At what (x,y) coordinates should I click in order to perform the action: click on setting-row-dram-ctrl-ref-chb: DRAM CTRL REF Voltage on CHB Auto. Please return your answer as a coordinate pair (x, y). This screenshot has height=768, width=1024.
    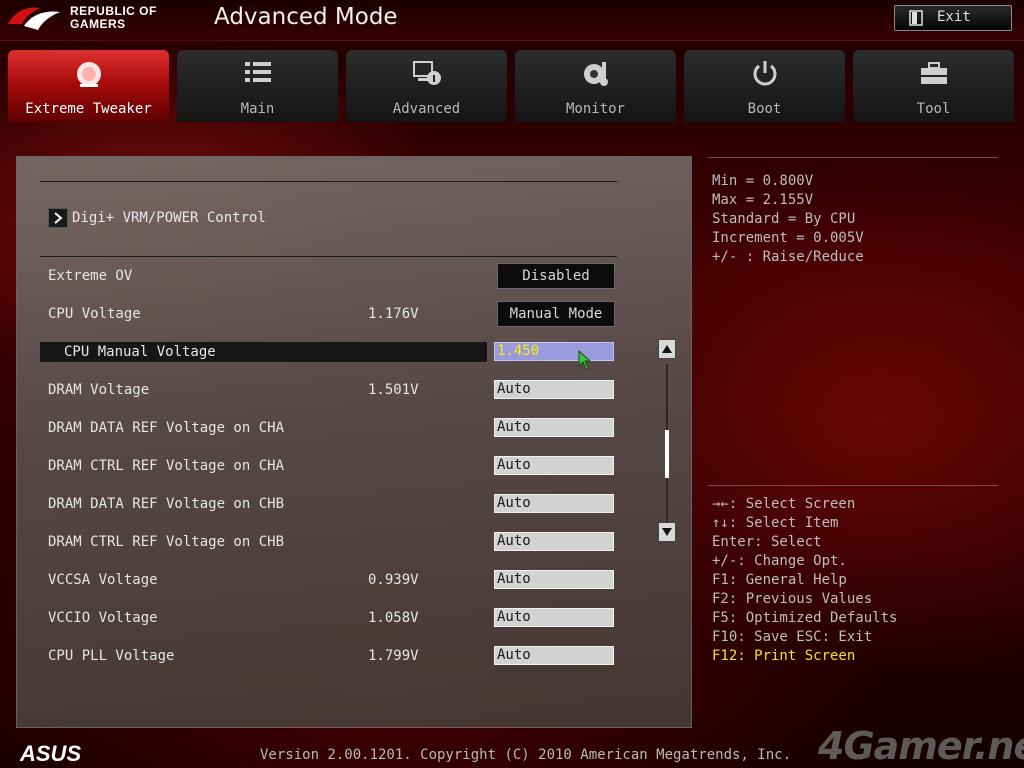
    Looking at the image, I should click on (327, 543).